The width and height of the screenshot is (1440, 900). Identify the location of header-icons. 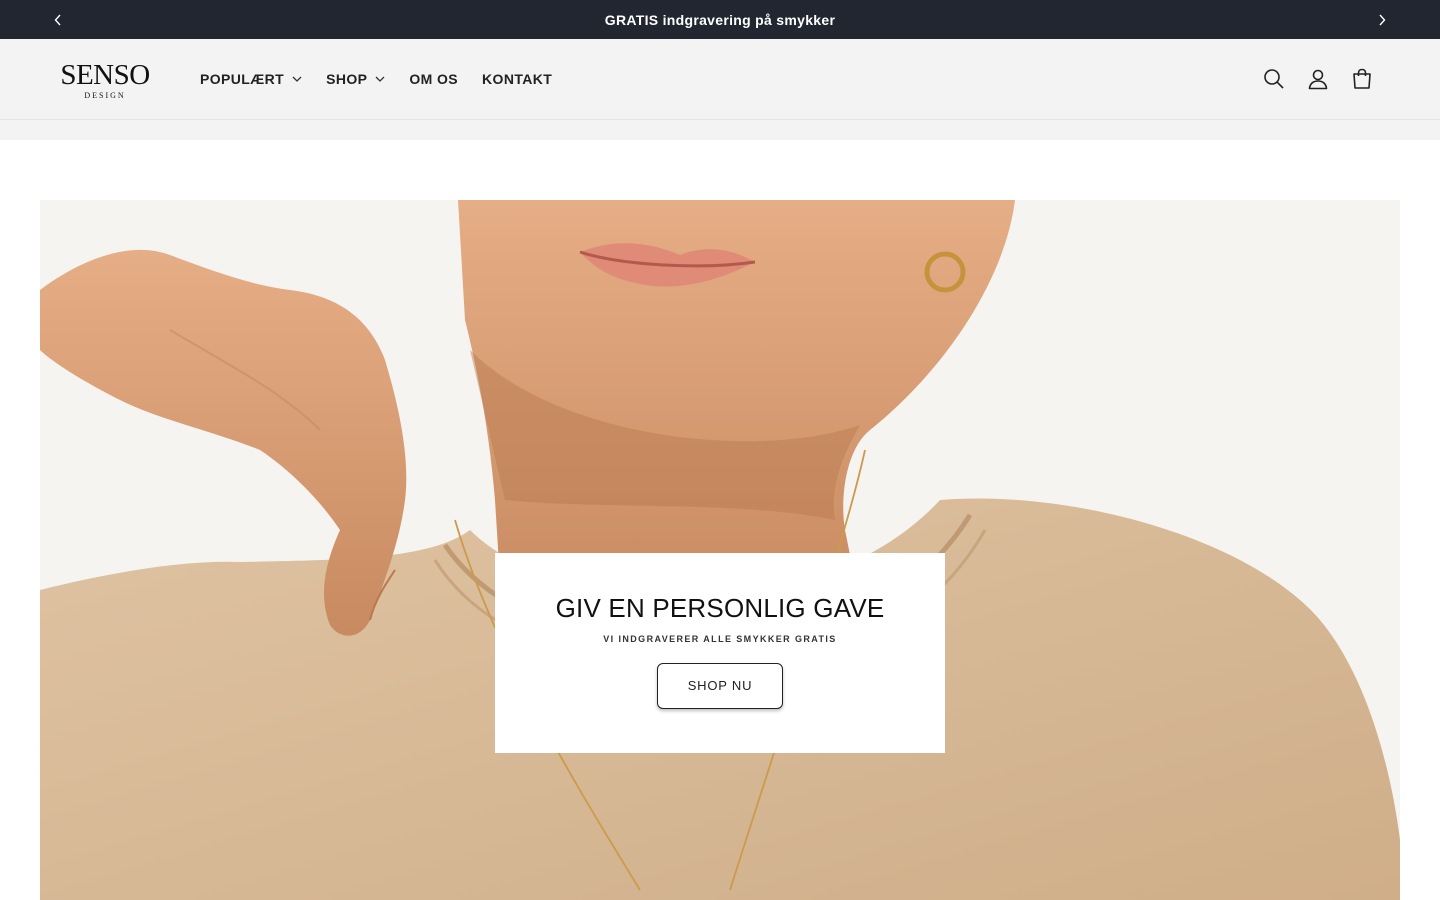
(1318, 79).